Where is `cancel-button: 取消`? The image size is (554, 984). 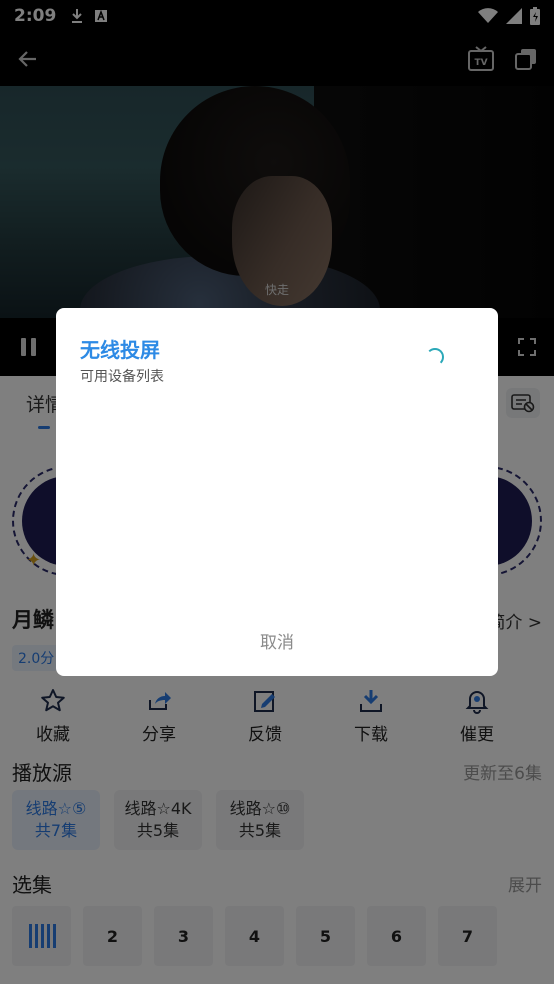 cancel-button: 取消 is located at coordinates (277, 640).